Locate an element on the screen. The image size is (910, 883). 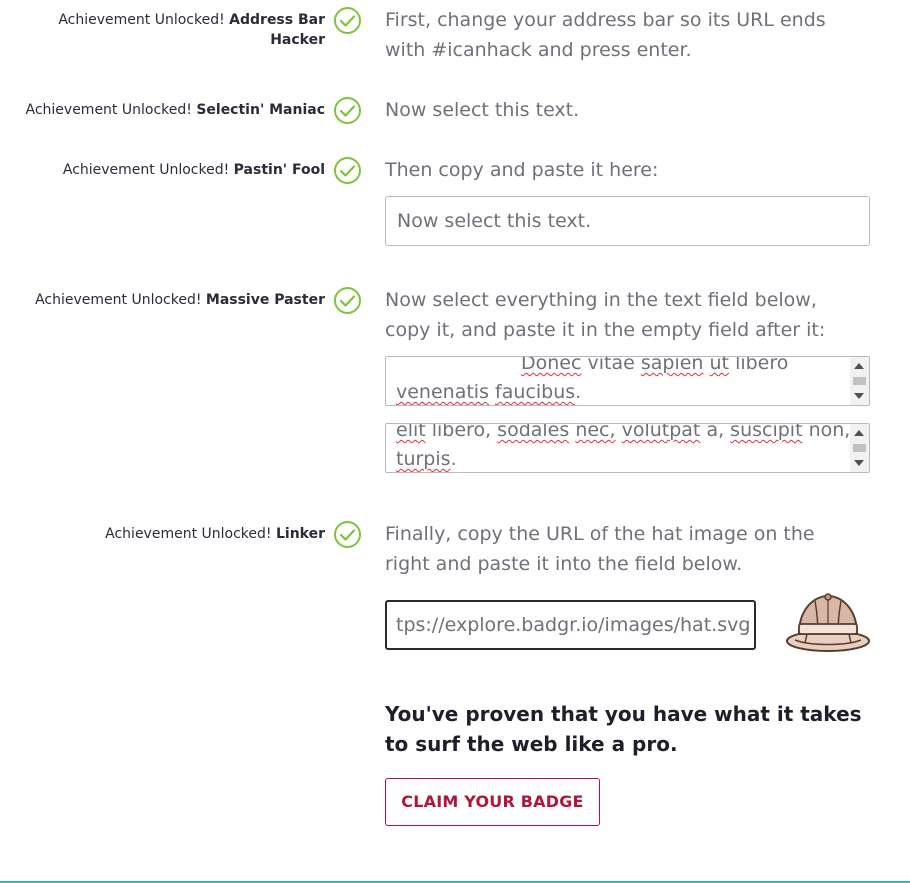
achievement-label-linker: Achievement Unlocked! Linker is located at coordinates (215, 534).